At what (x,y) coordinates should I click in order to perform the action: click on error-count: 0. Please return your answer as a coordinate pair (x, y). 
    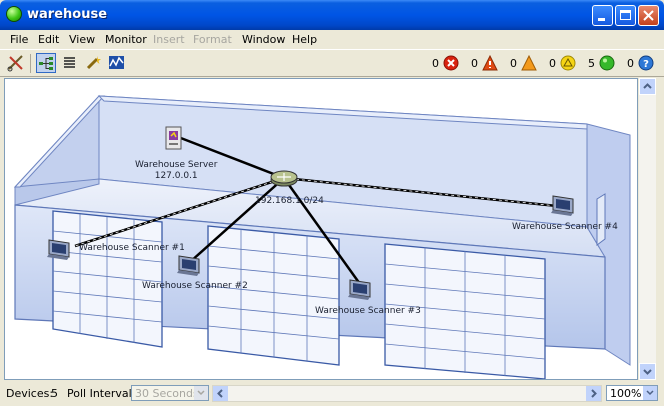
    Looking at the image, I should click on (474, 63).